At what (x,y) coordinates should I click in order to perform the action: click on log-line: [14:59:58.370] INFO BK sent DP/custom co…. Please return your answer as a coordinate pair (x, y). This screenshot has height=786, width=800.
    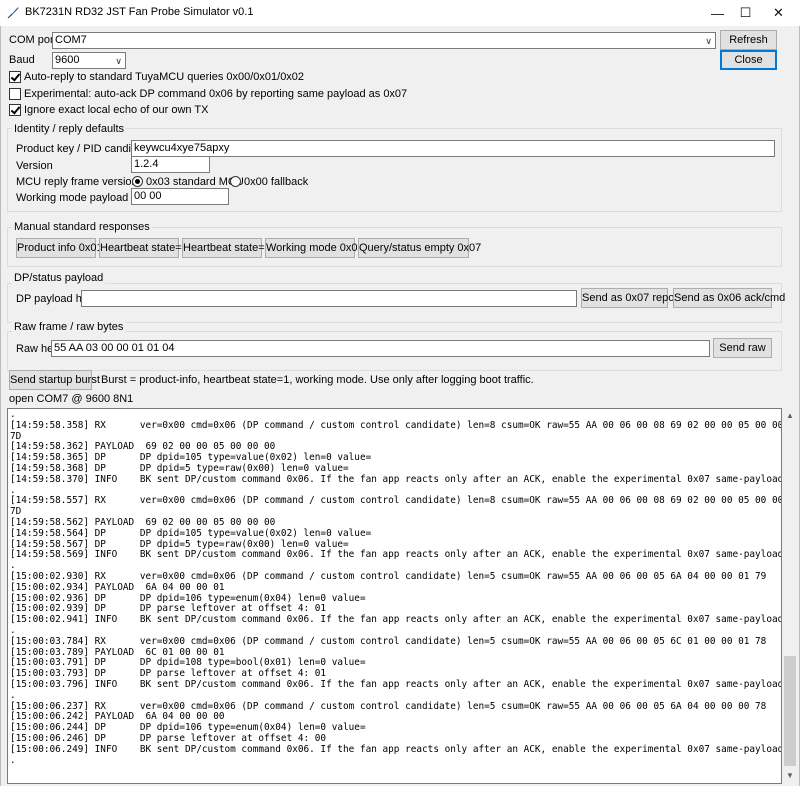
    Looking at the image, I should click on (396, 479).